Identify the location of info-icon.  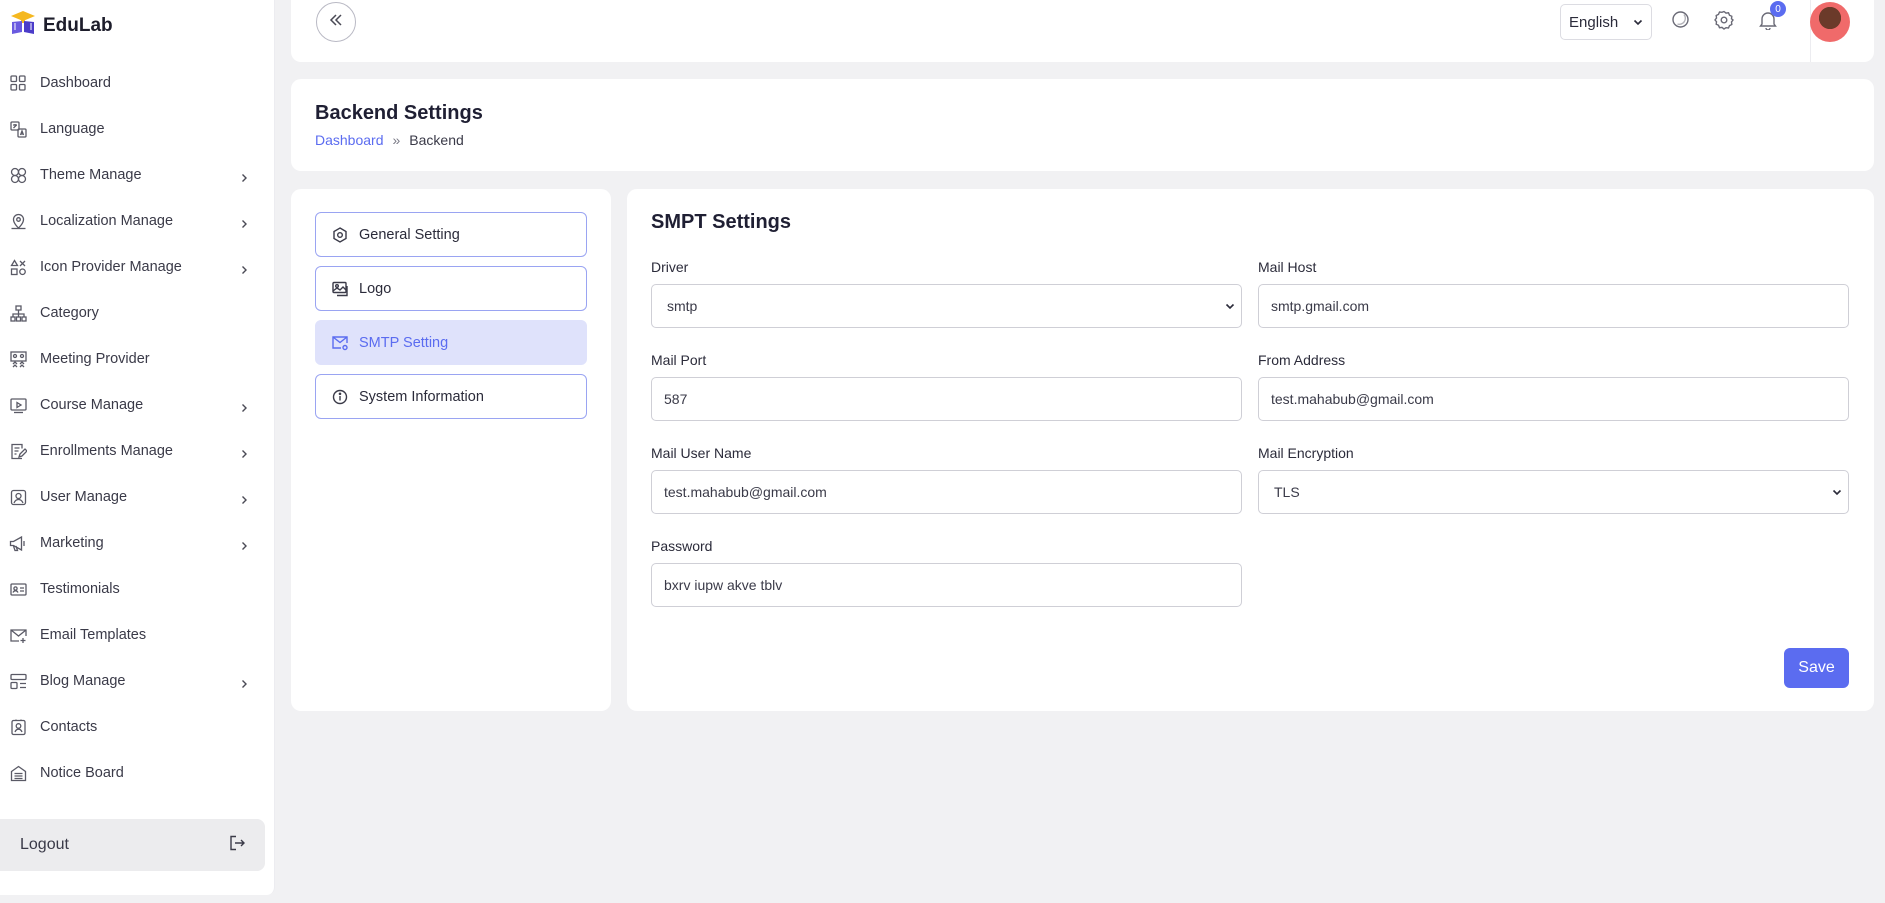
(340, 397).